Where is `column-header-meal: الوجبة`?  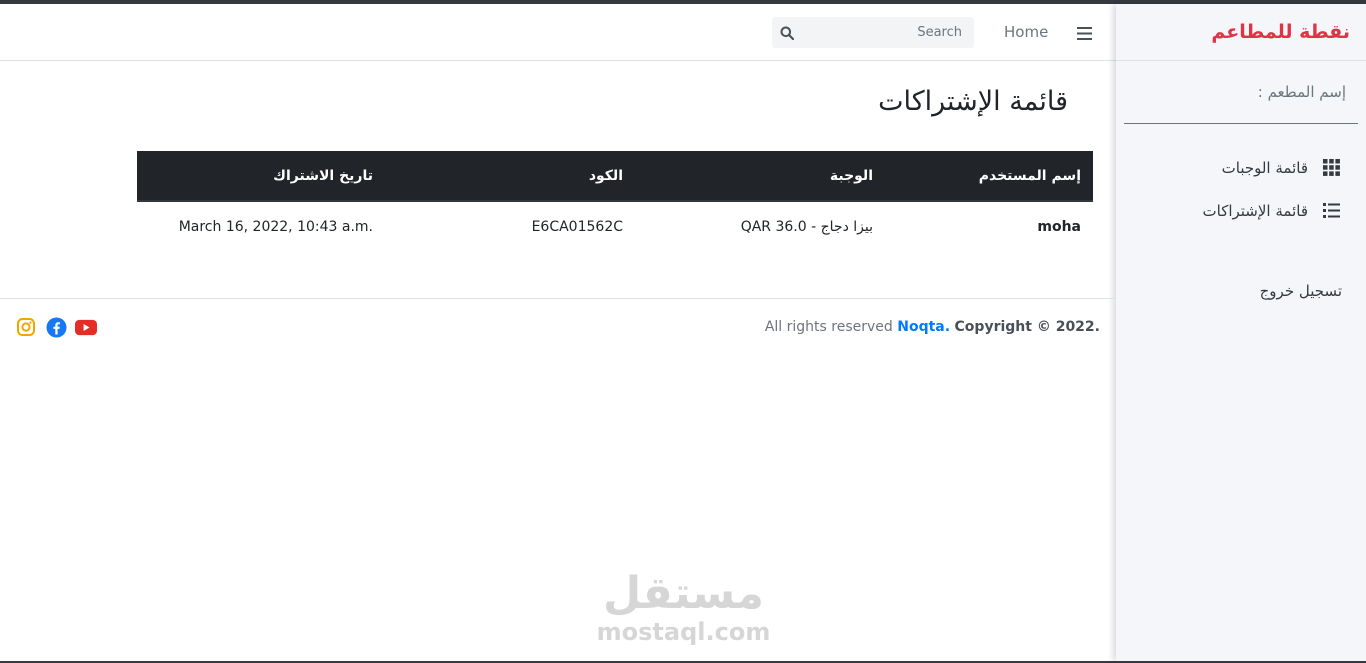 column-header-meal: الوجبة is located at coordinates (760, 176).